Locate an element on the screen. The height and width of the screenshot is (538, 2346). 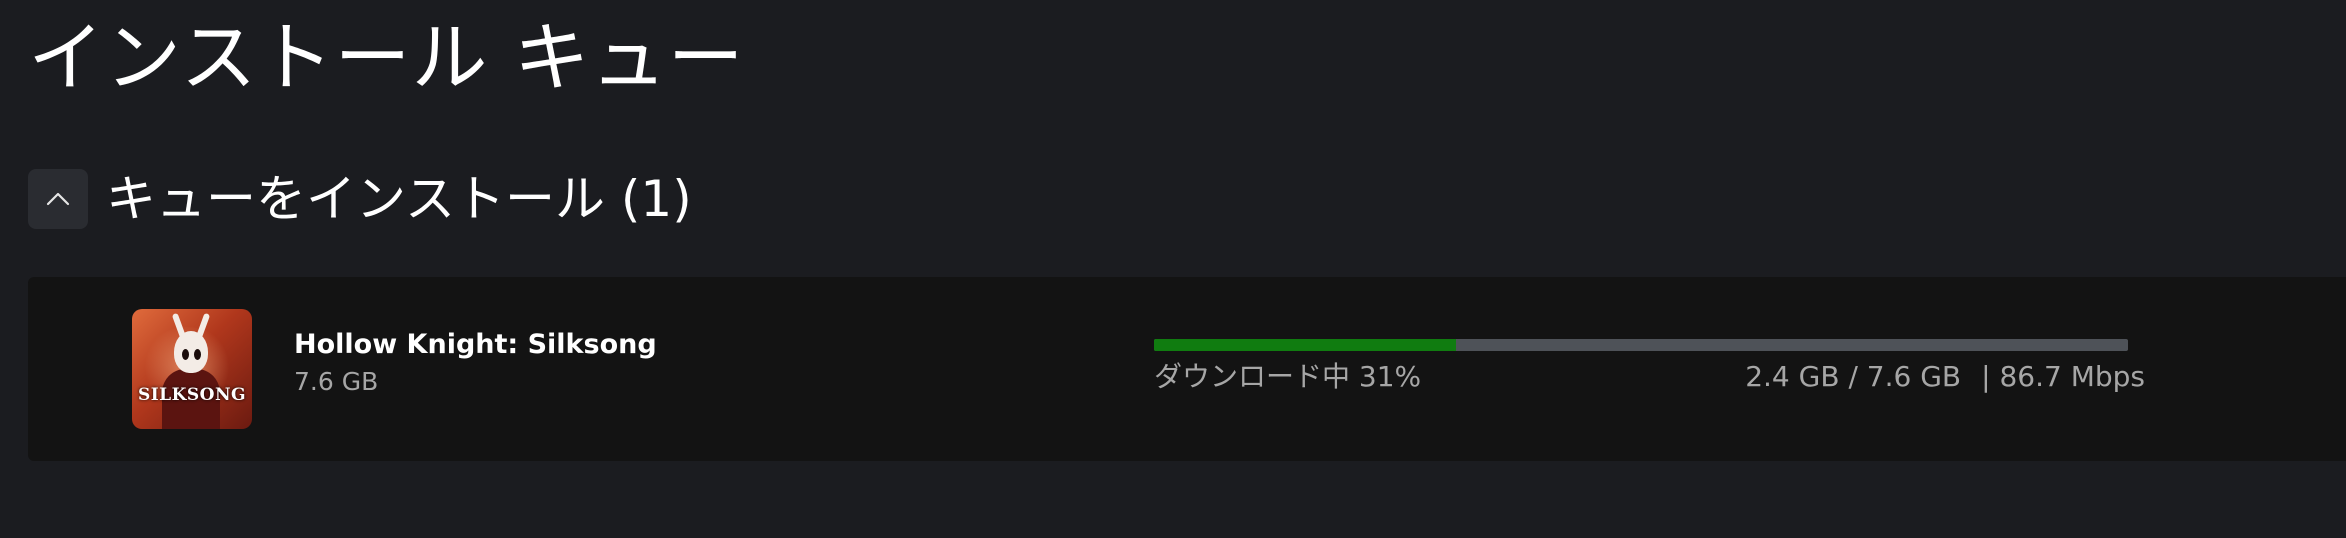
chevron-up-icon is located at coordinates (58, 199).